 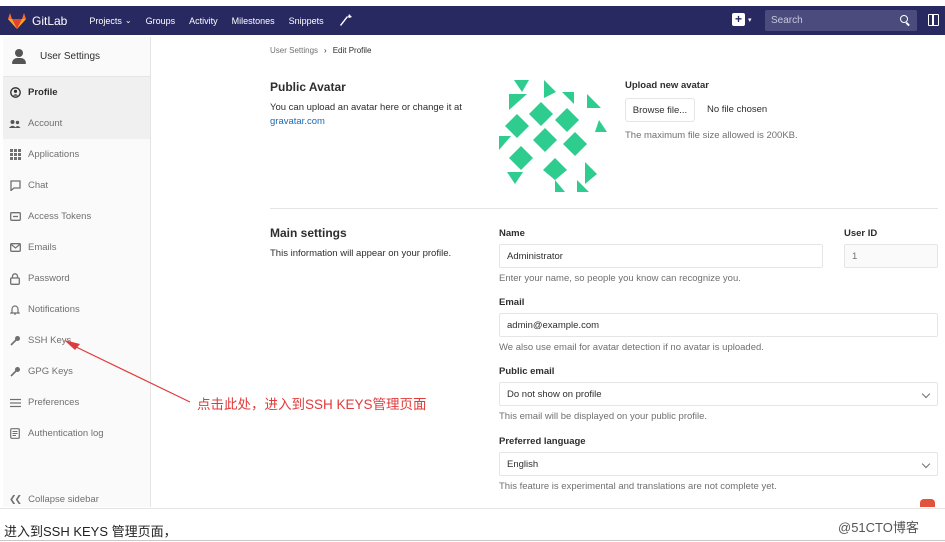 I want to click on annotation-arrow, so click(x=127, y=371).